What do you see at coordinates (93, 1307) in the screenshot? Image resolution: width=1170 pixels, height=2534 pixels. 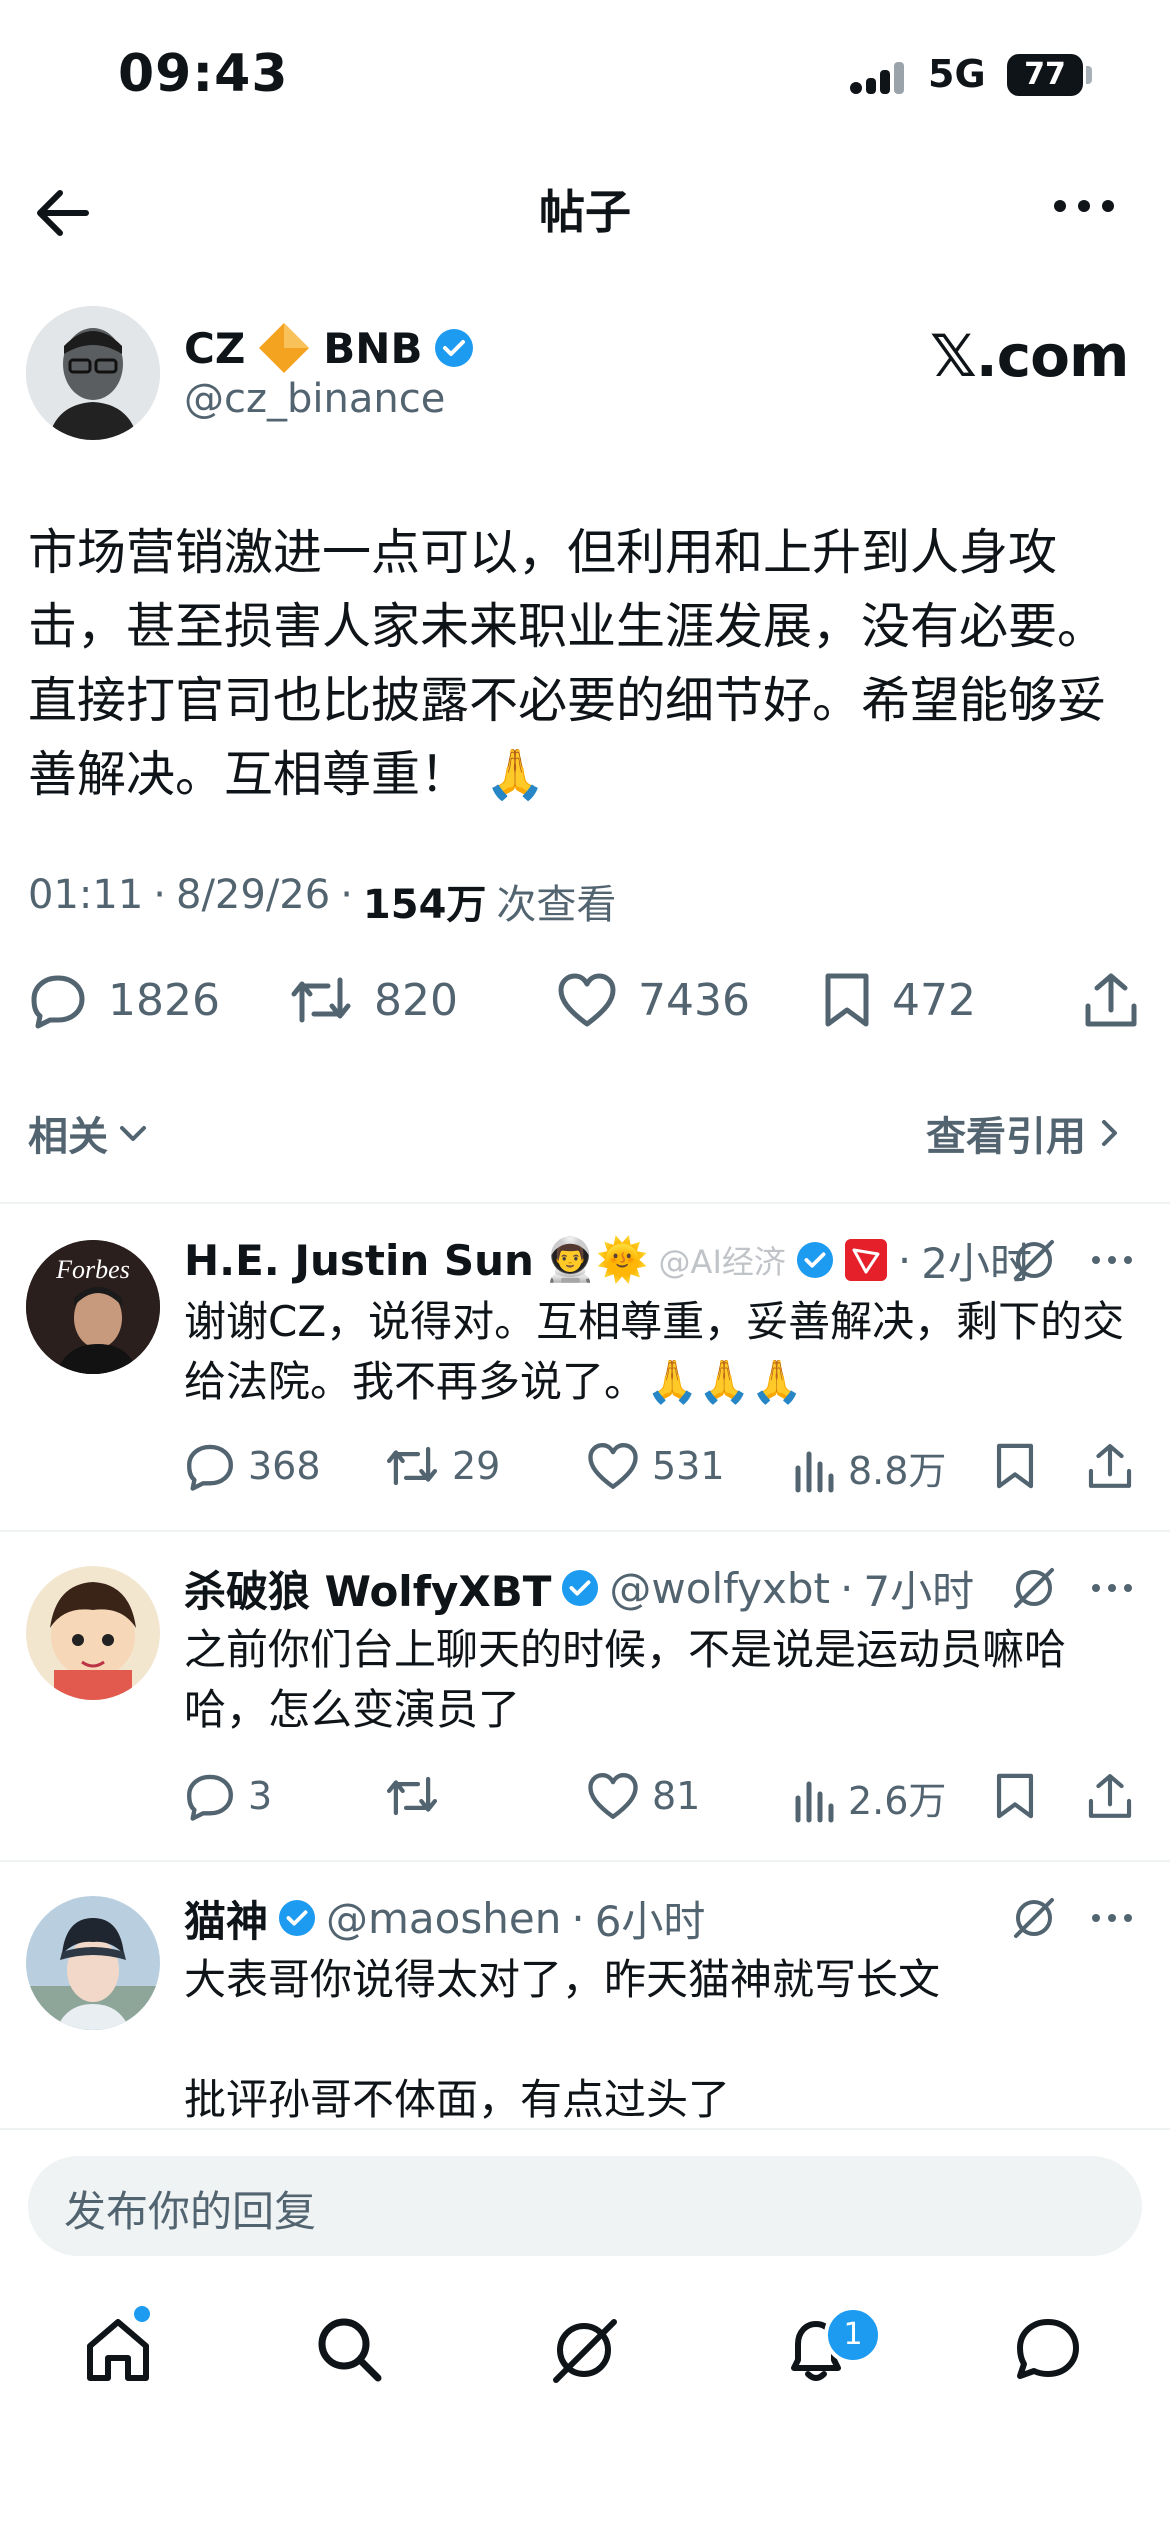 I see `reply-avatar: Forbes` at bounding box center [93, 1307].